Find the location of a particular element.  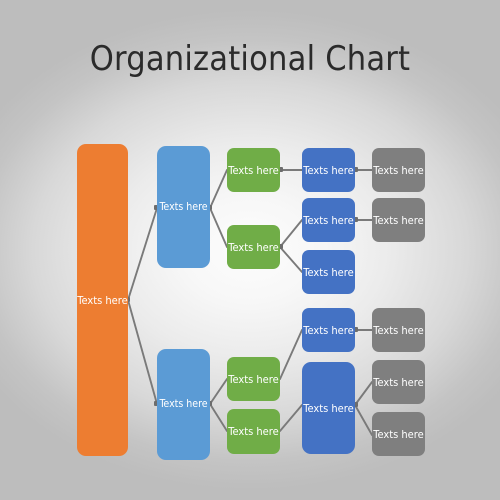

org-node-gray-2-label: Texts here is located at coordinates (398, 220).